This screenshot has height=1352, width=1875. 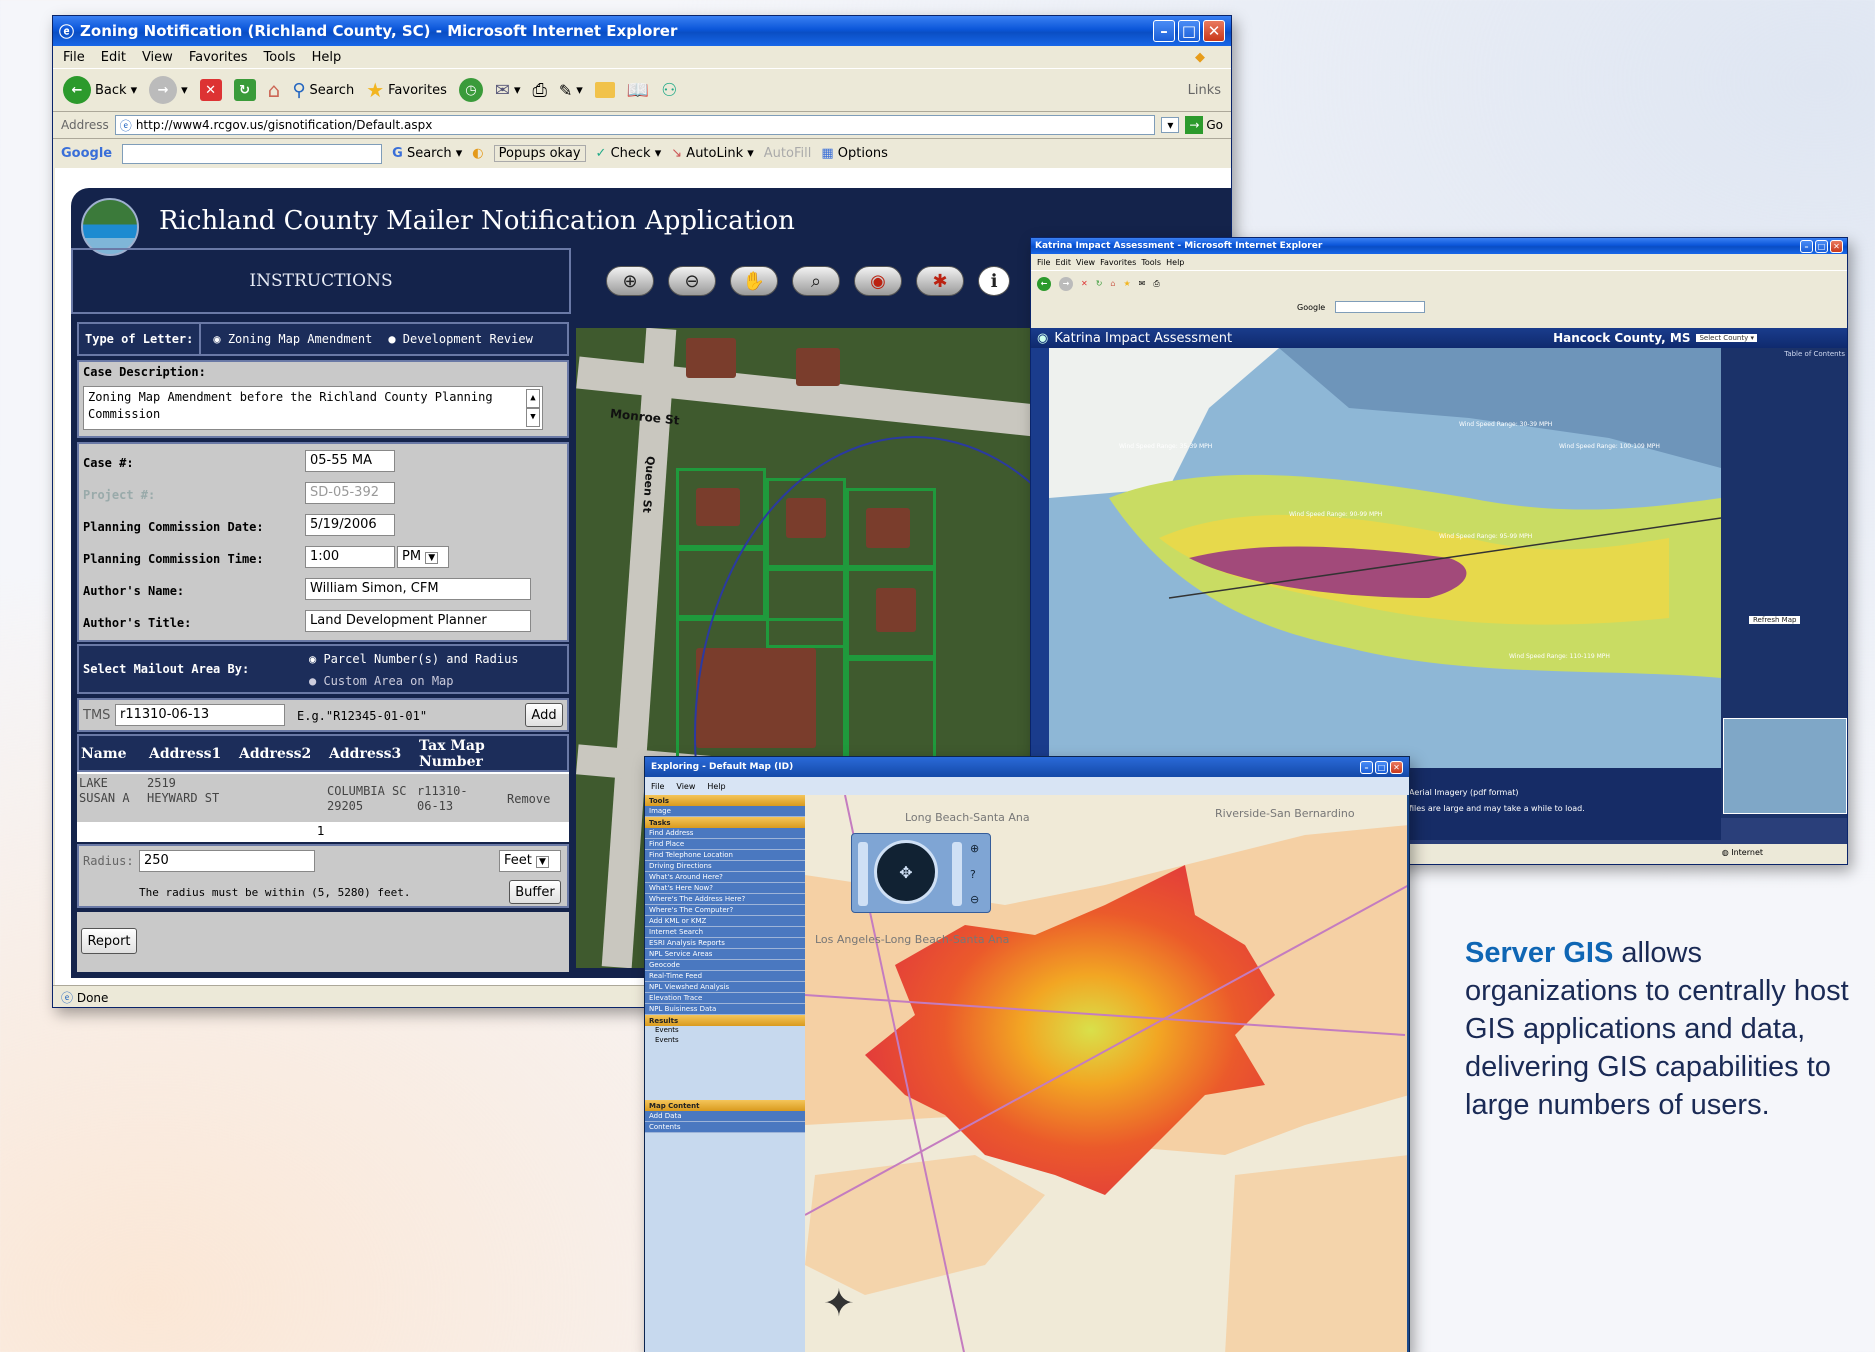 What do you see at coordinates (280, 57) in the screenshot?
I see `menu-tools: Tools` at bounding box center [280, 57].